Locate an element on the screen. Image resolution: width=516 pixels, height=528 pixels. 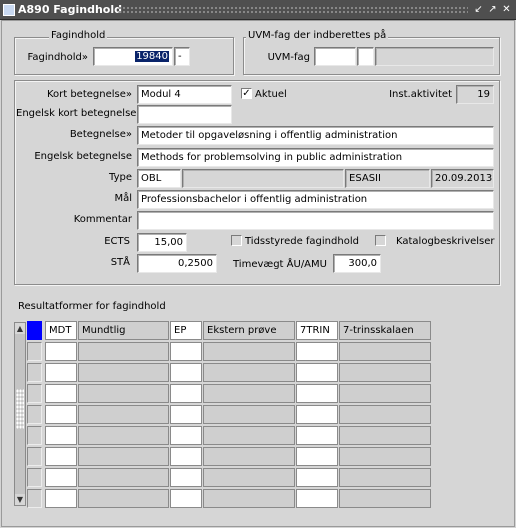
vertical-scrollbar: ▲ ▼ is located at coordinates (20, 414).